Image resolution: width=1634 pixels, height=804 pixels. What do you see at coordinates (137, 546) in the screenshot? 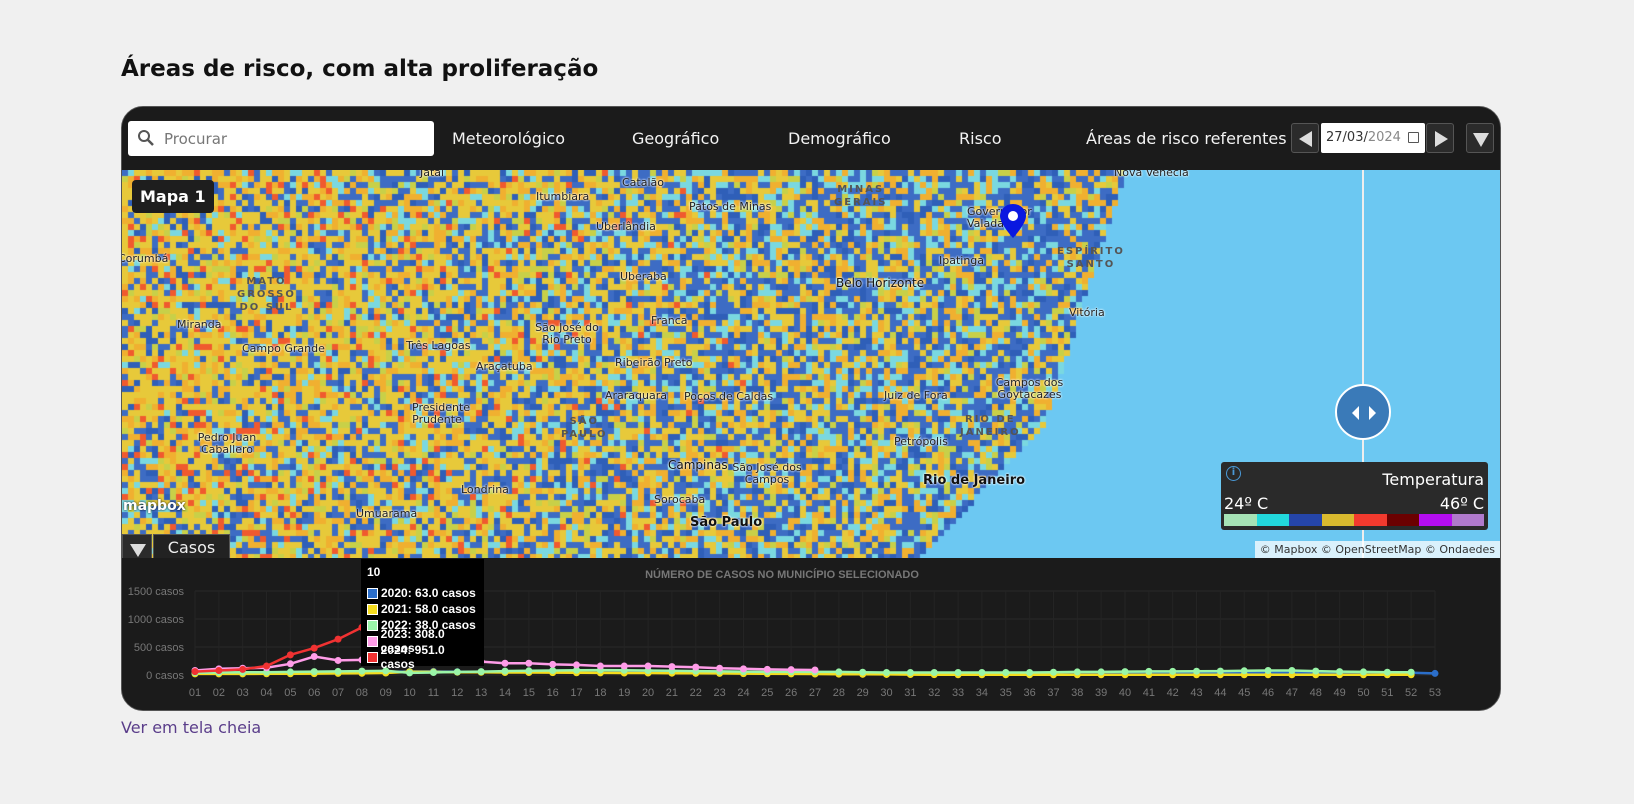
I see `collapse-chart-button` at bounding box center [137, 546].